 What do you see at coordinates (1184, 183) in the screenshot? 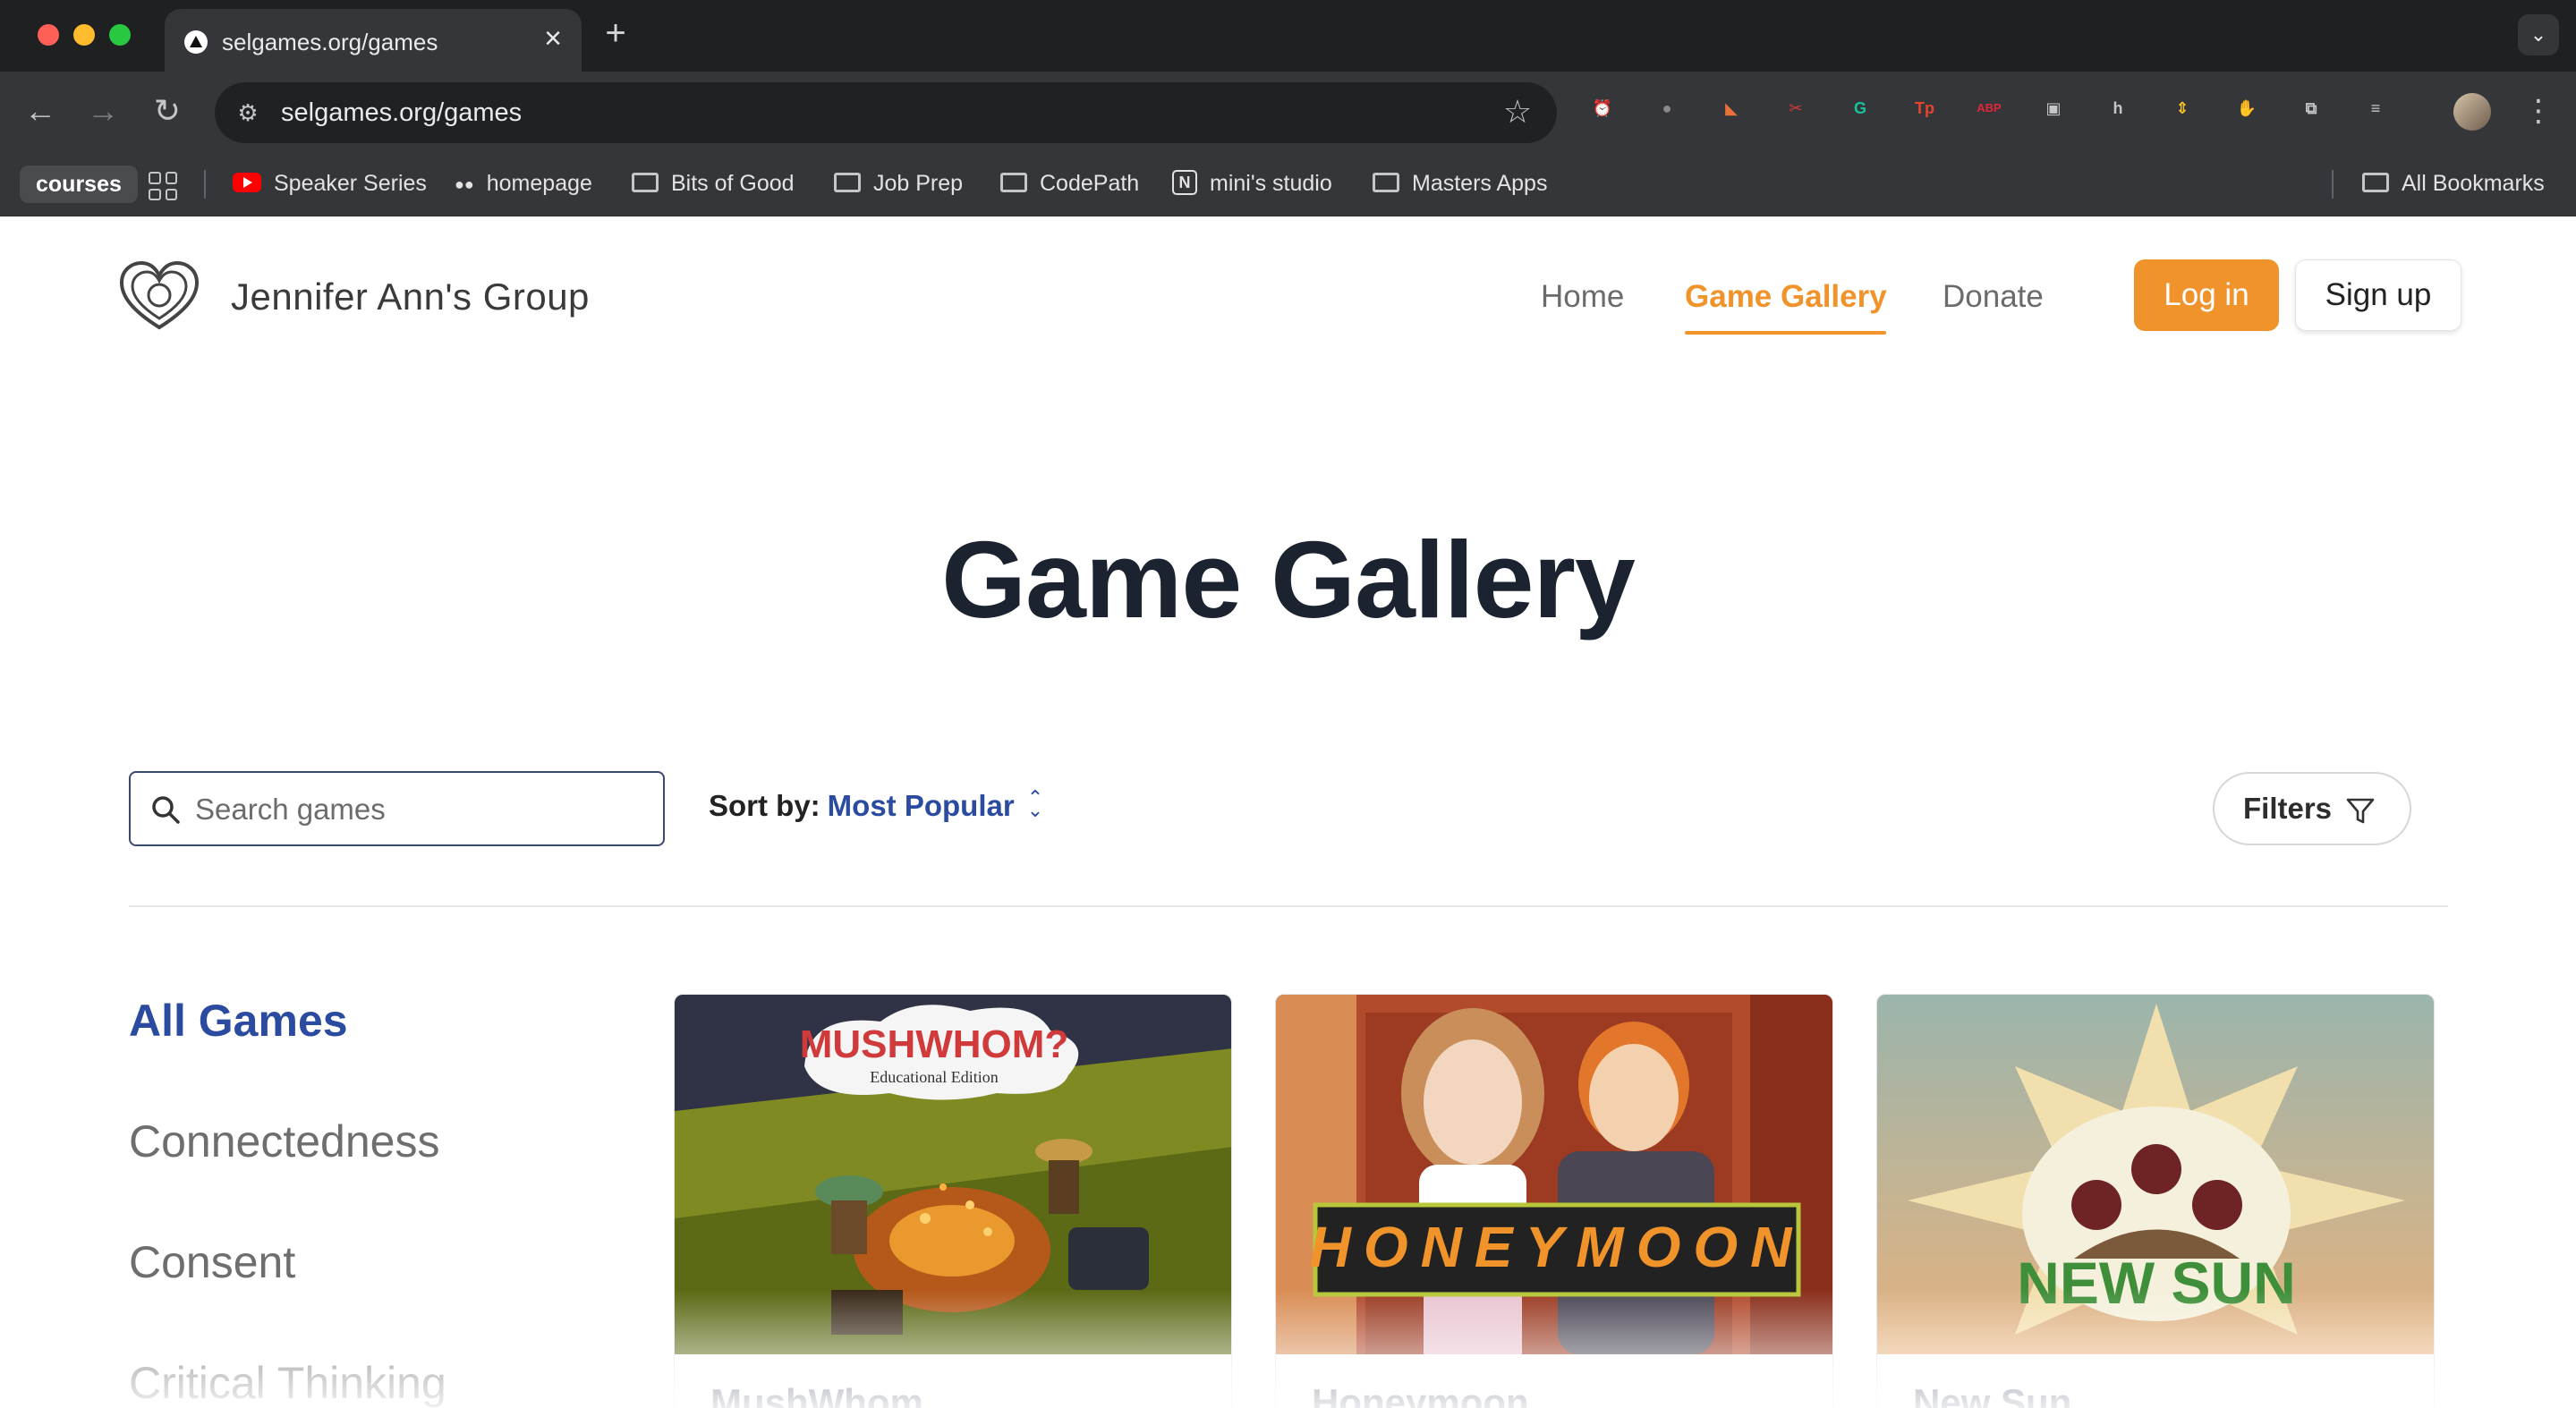
I see `notion-icon: N` at bounding box center [1184, 183].